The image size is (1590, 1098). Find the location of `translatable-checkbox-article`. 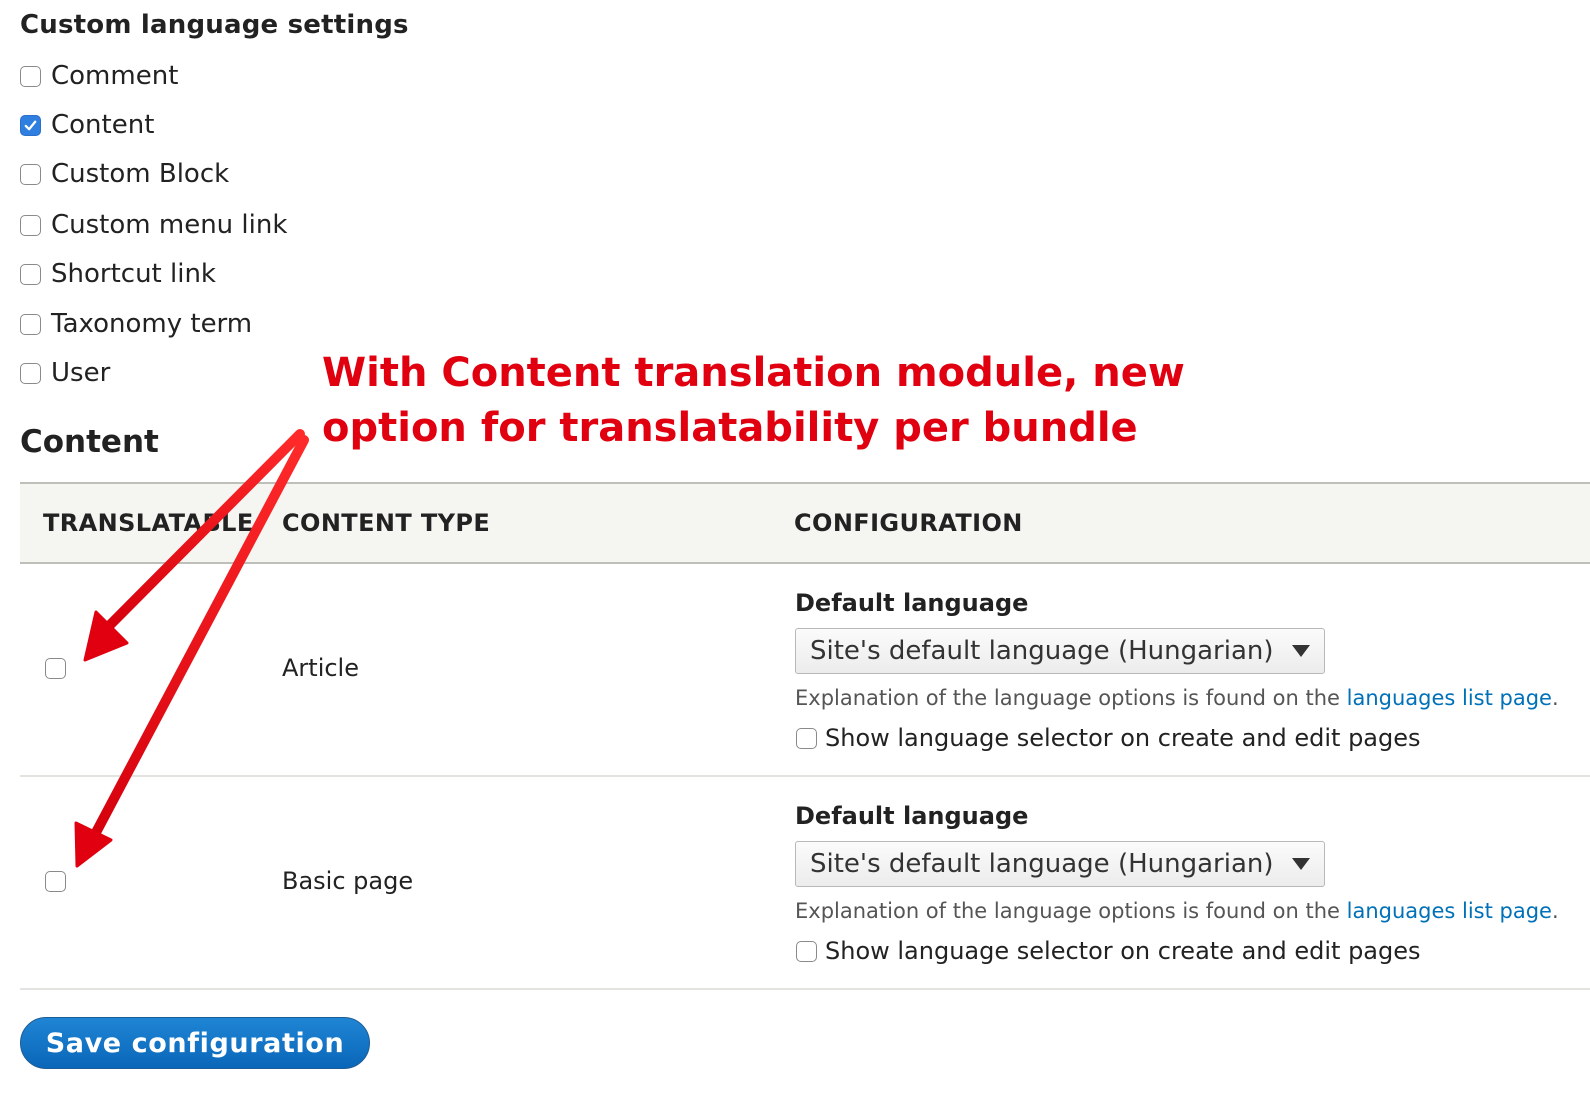

translatable-checkbox-article is located at coordinates (55, 668).